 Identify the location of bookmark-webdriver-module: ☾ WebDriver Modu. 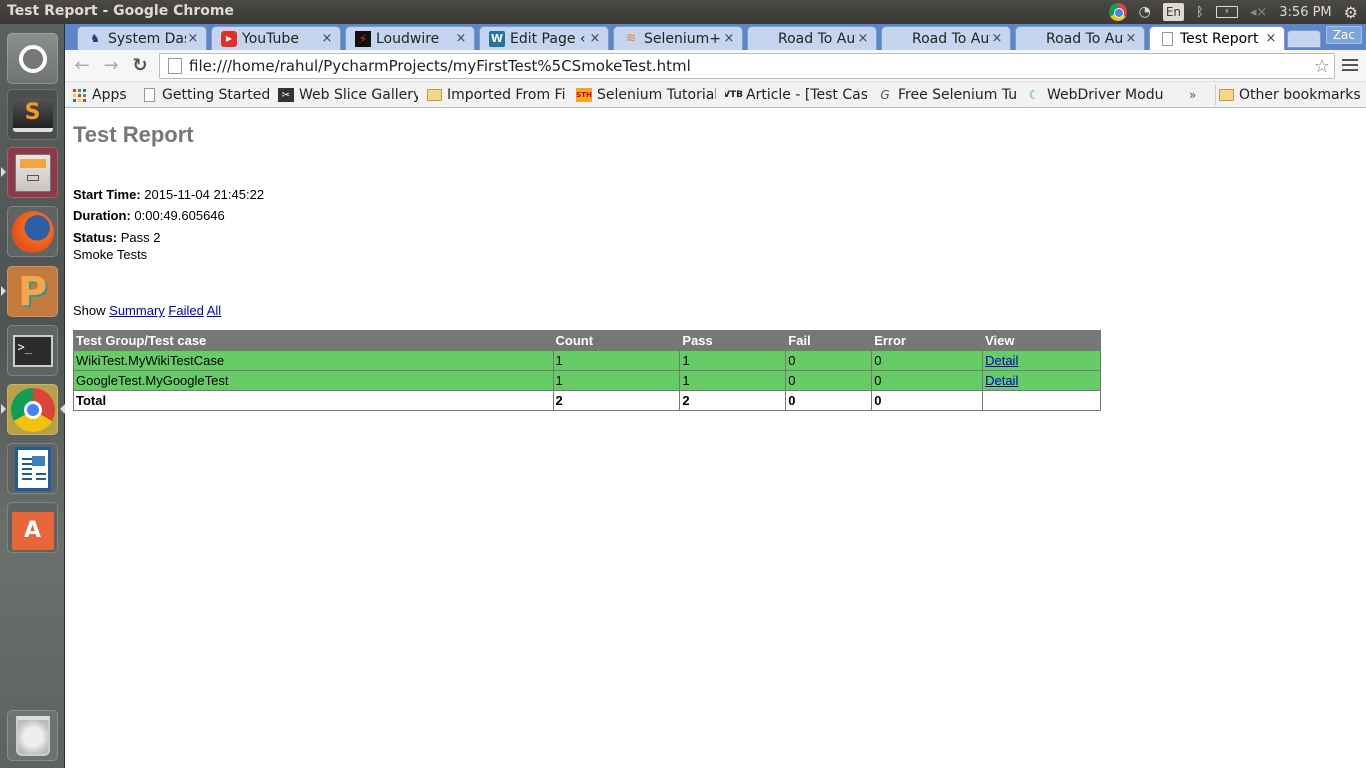
(1096, 95).